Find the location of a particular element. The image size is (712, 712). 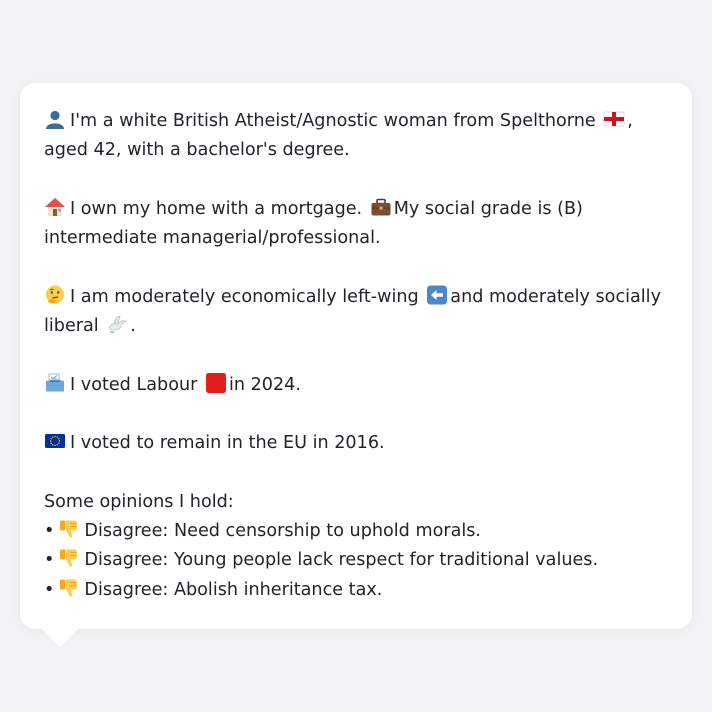

left-arrow-icon is located at coordinates (437, 295).